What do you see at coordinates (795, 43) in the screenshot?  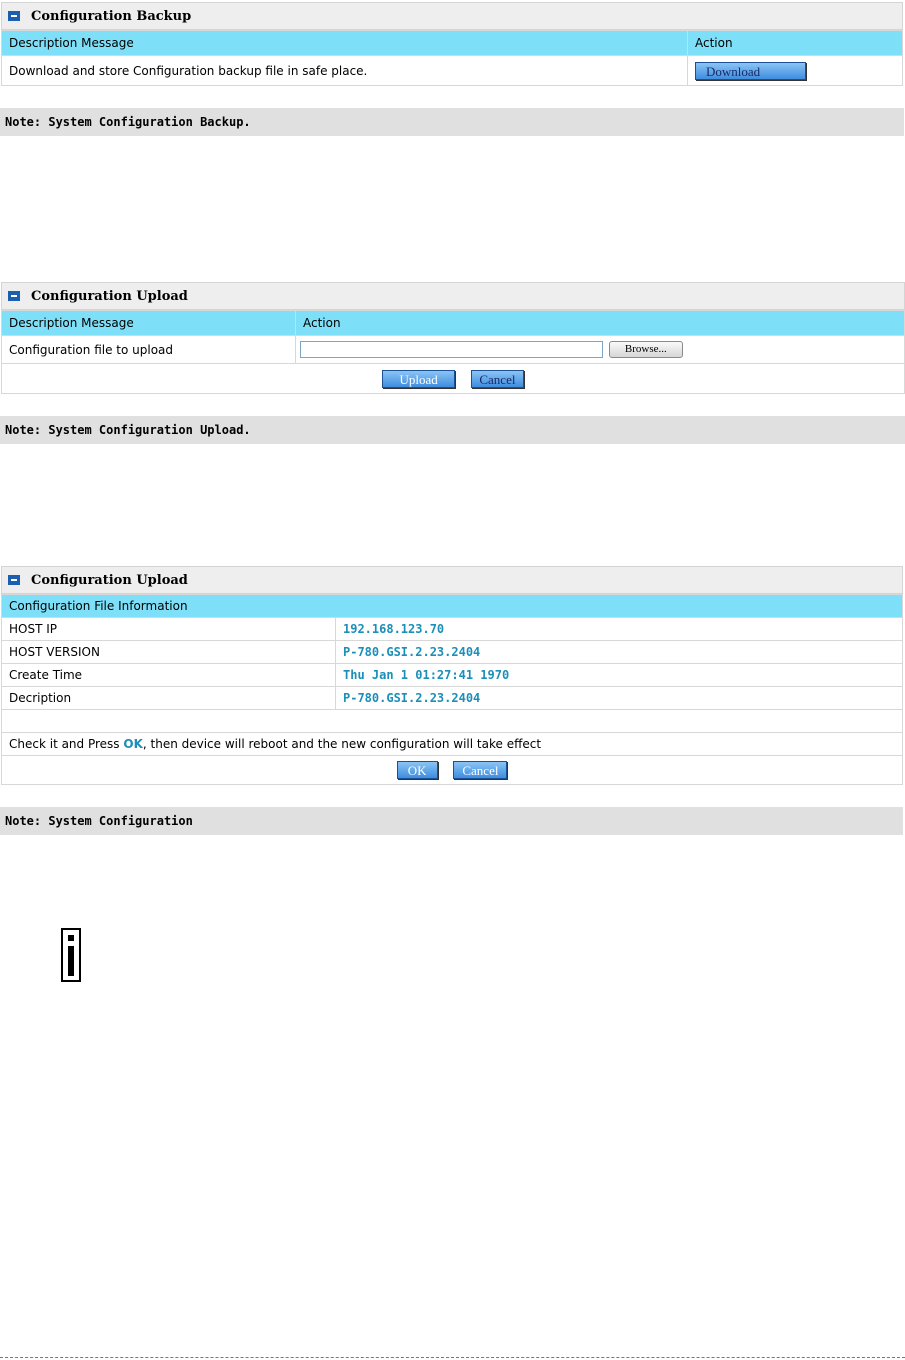 I see `backup-col-action: Action` at bounding box center [795, 43].